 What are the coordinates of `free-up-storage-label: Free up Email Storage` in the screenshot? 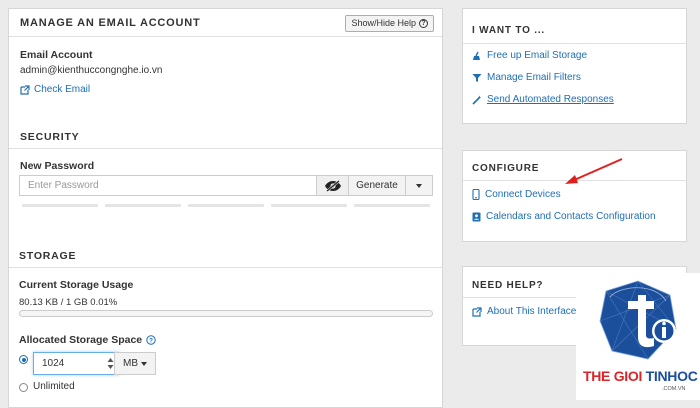 It's located at (537, 55).